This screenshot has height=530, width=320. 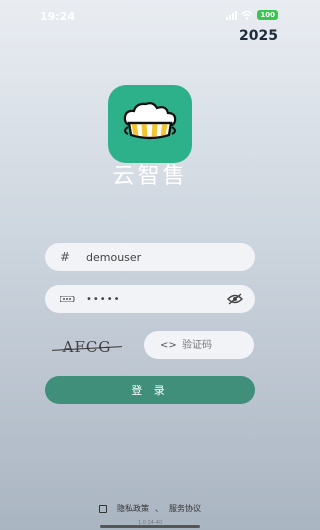 I want to click on username-field: # demouser, so click(x=150, y=257).